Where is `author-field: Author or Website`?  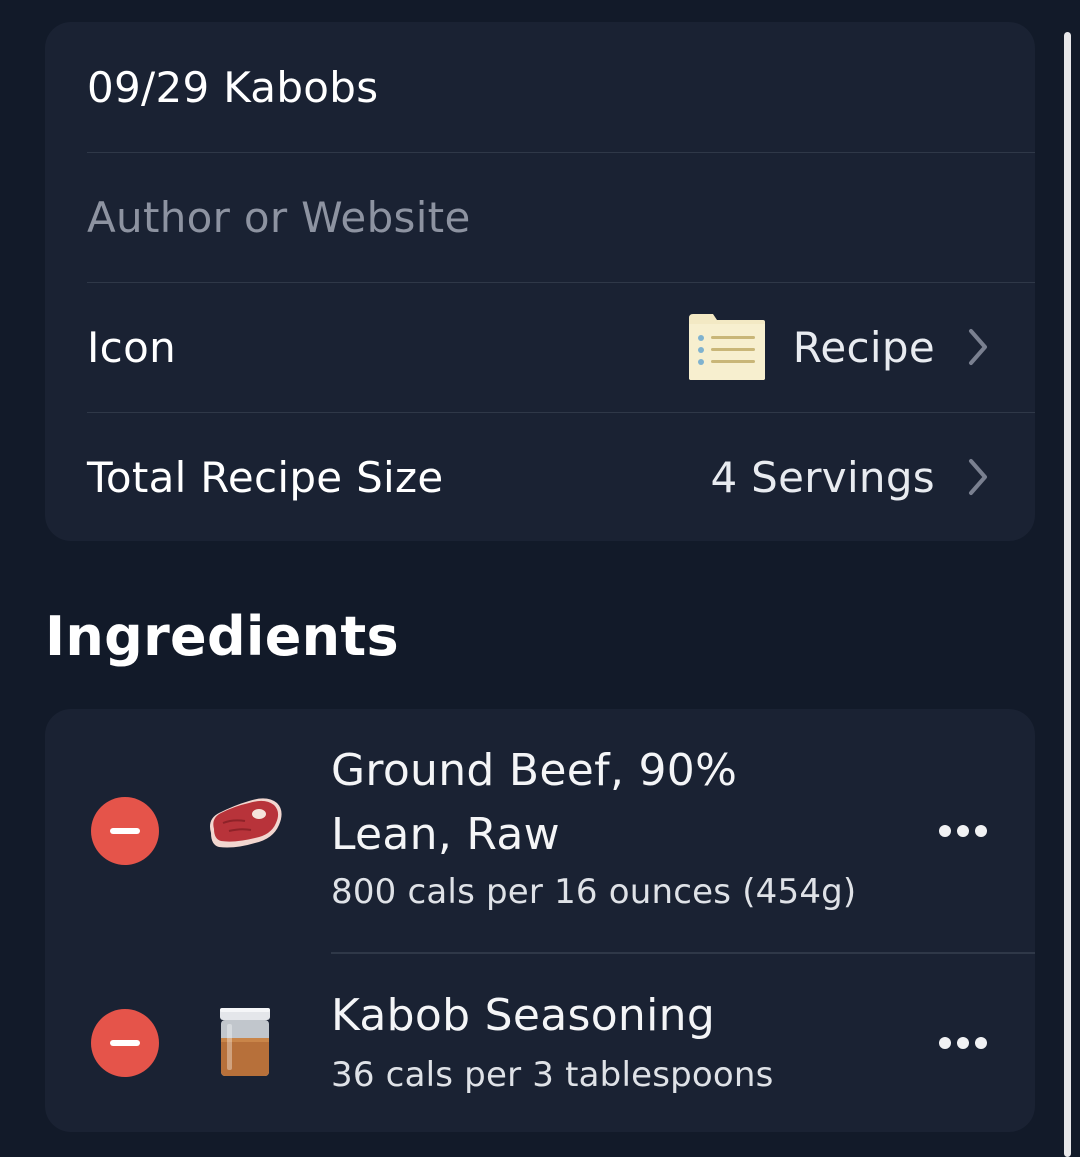 author-field: Author or Website is located at coordinates (279, 217).